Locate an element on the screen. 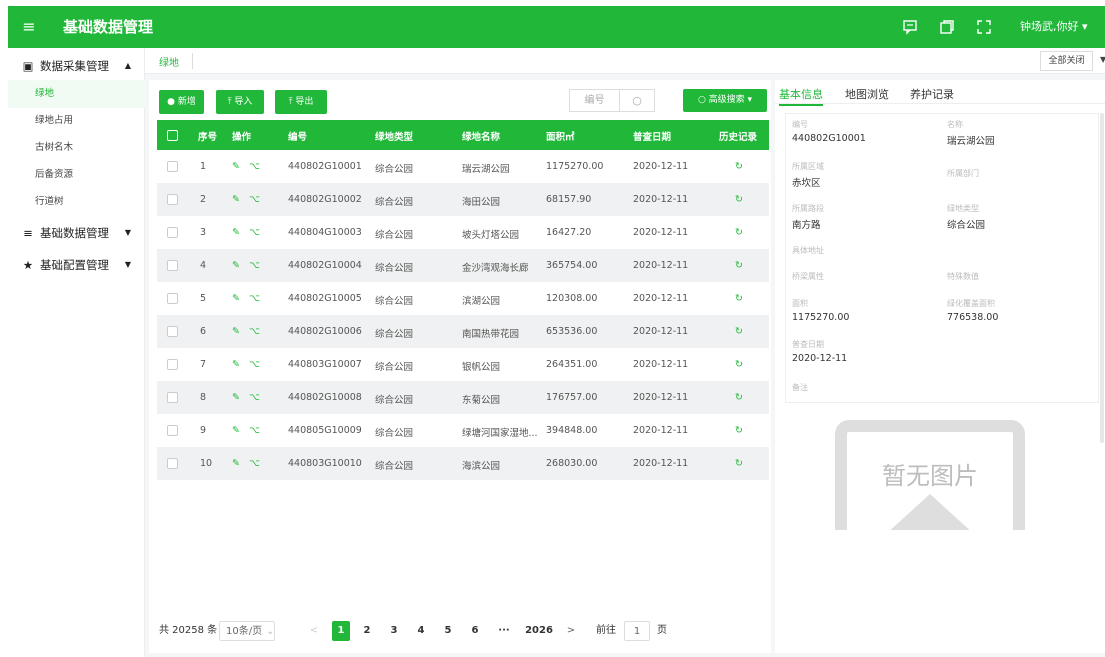 This screenshot has width=1105, height=657. sidebar-item-greenland: 绿地 is located at coordinates (76, 94).